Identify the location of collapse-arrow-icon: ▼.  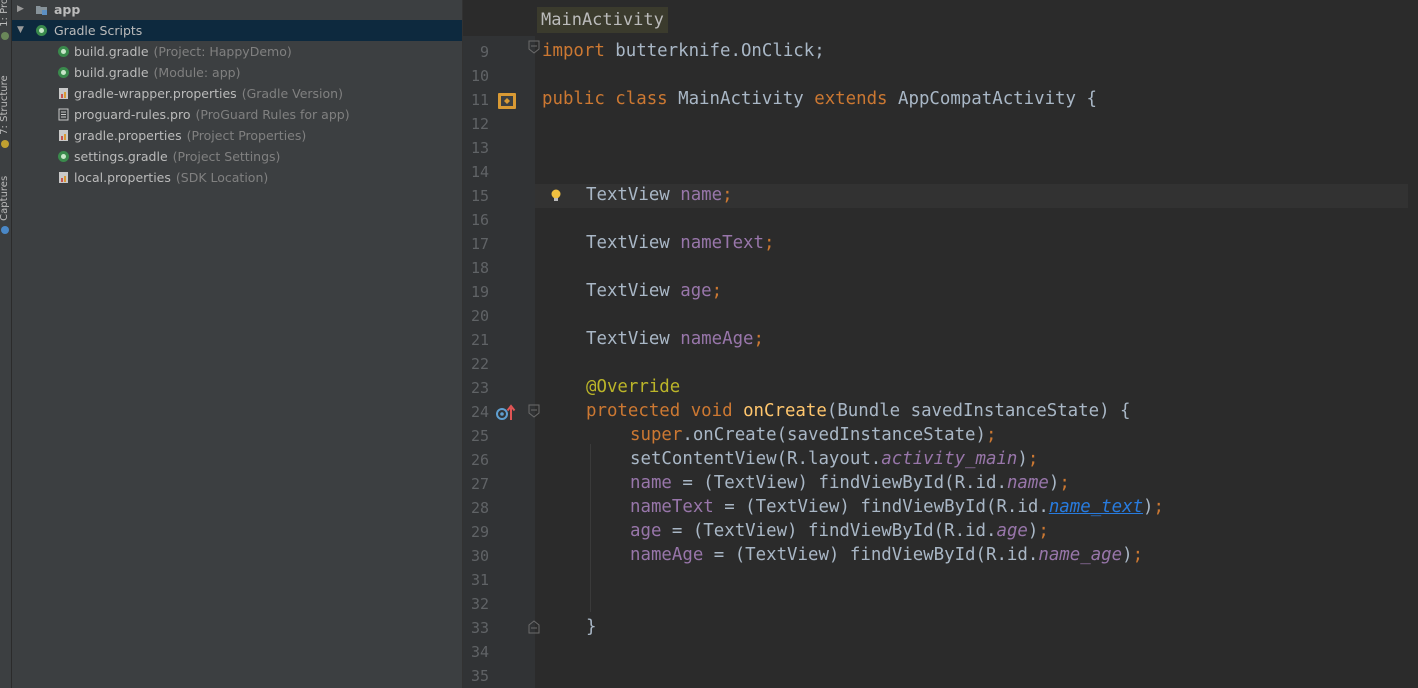
(20, 30).